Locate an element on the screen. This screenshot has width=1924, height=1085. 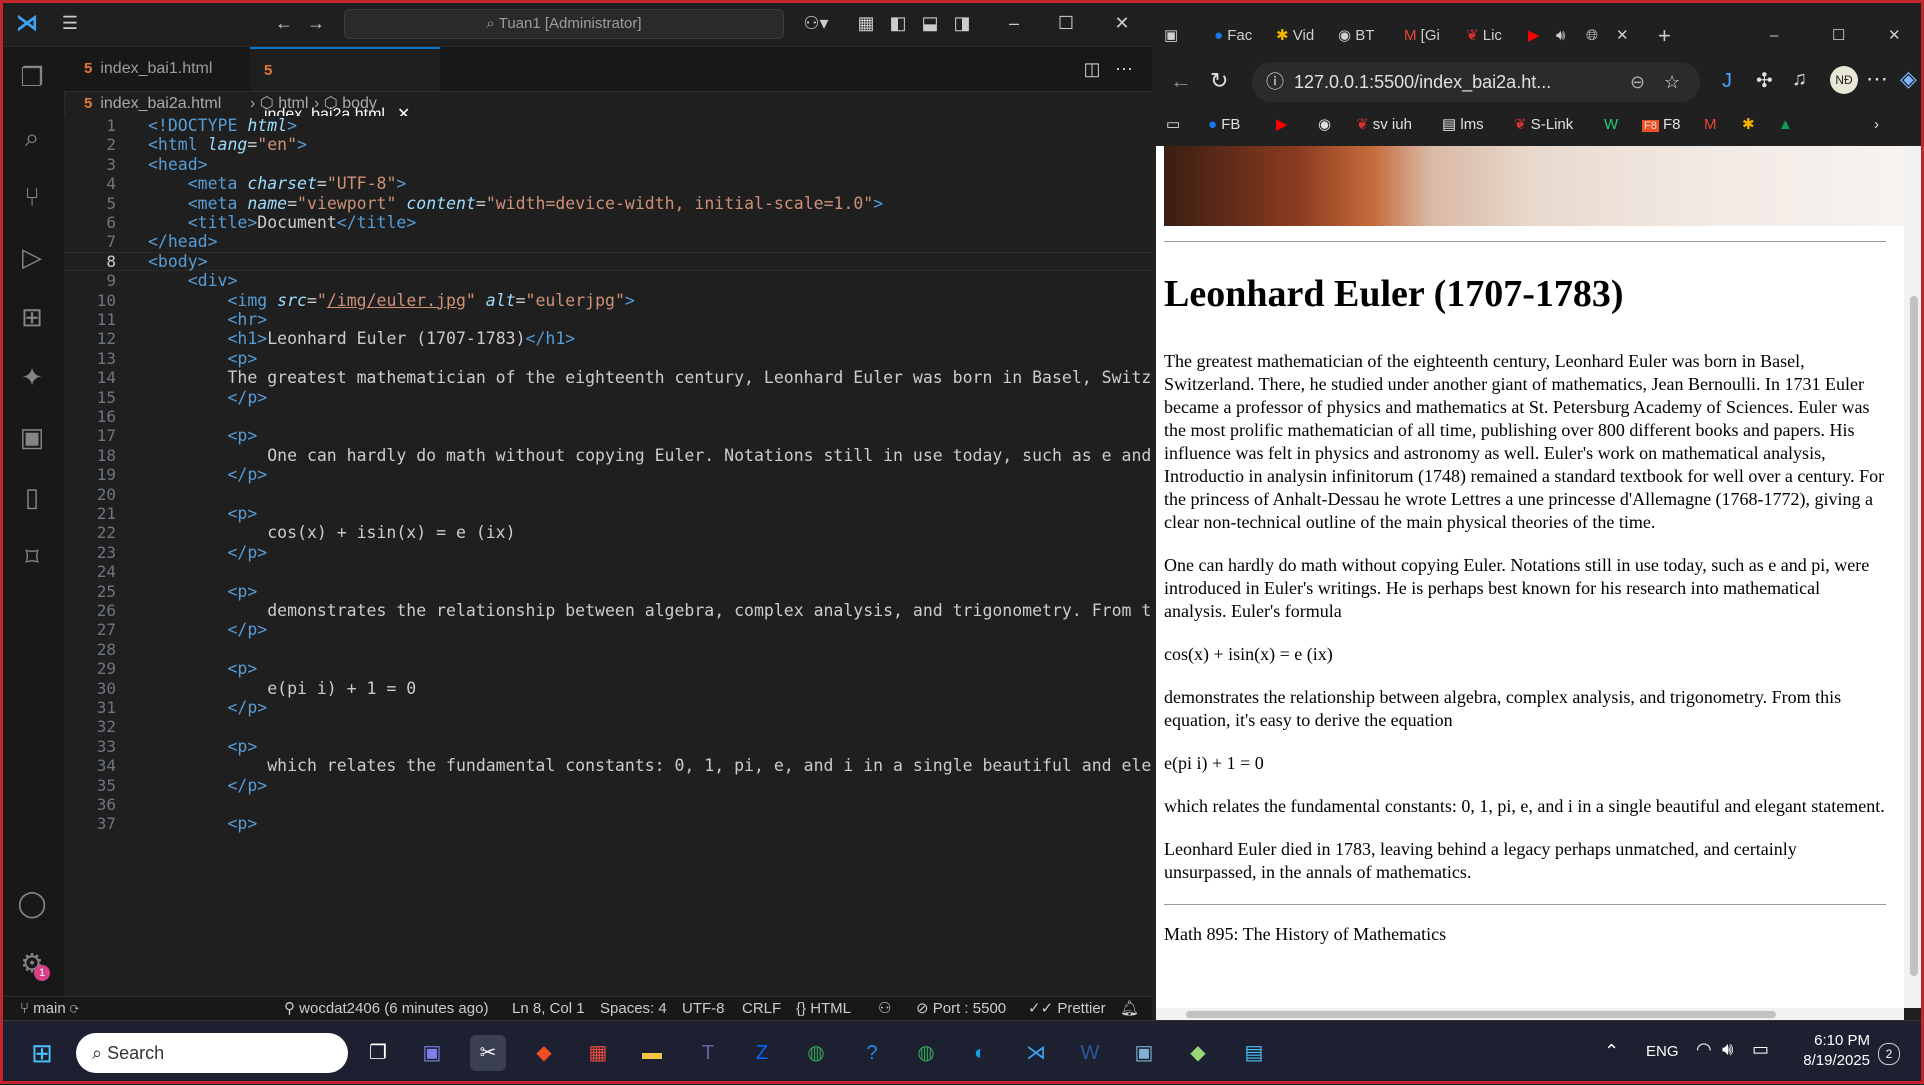
favorites-menu-icon: ▭ is located at coordinates (1173, 125).